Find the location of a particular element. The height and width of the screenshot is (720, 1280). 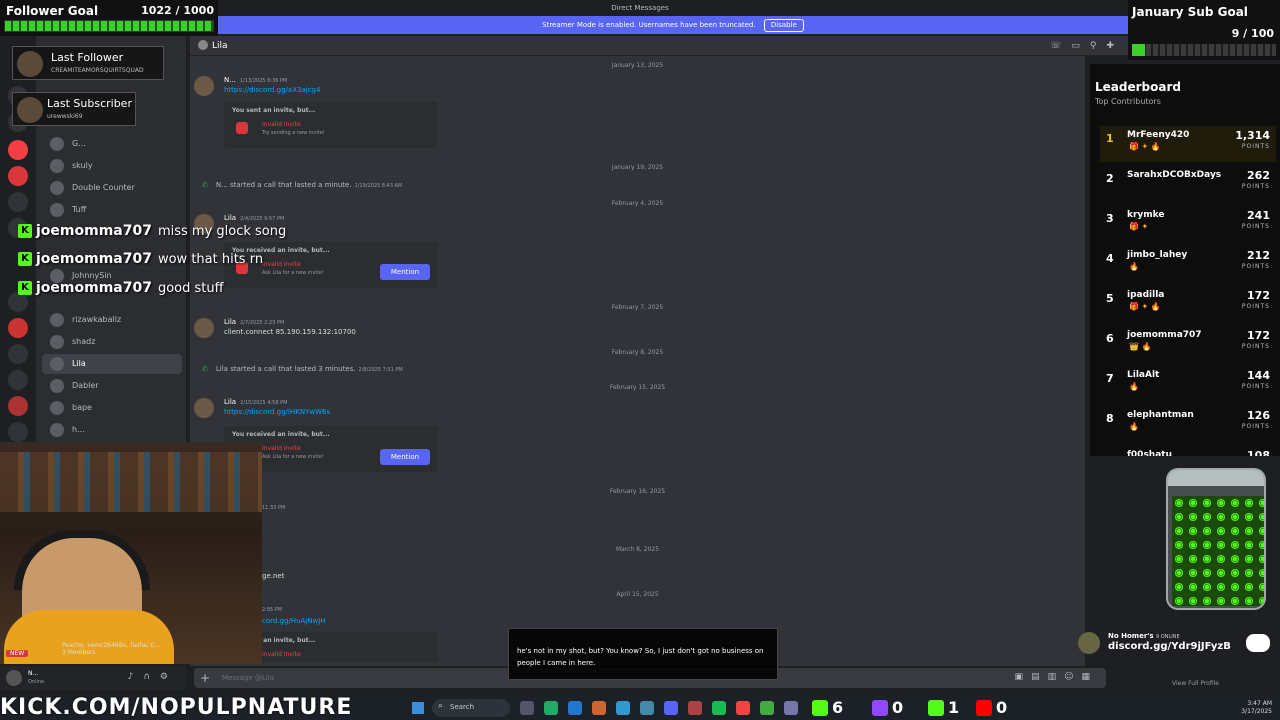

dm-item-active: Lila is located at coordinates (112, 364).